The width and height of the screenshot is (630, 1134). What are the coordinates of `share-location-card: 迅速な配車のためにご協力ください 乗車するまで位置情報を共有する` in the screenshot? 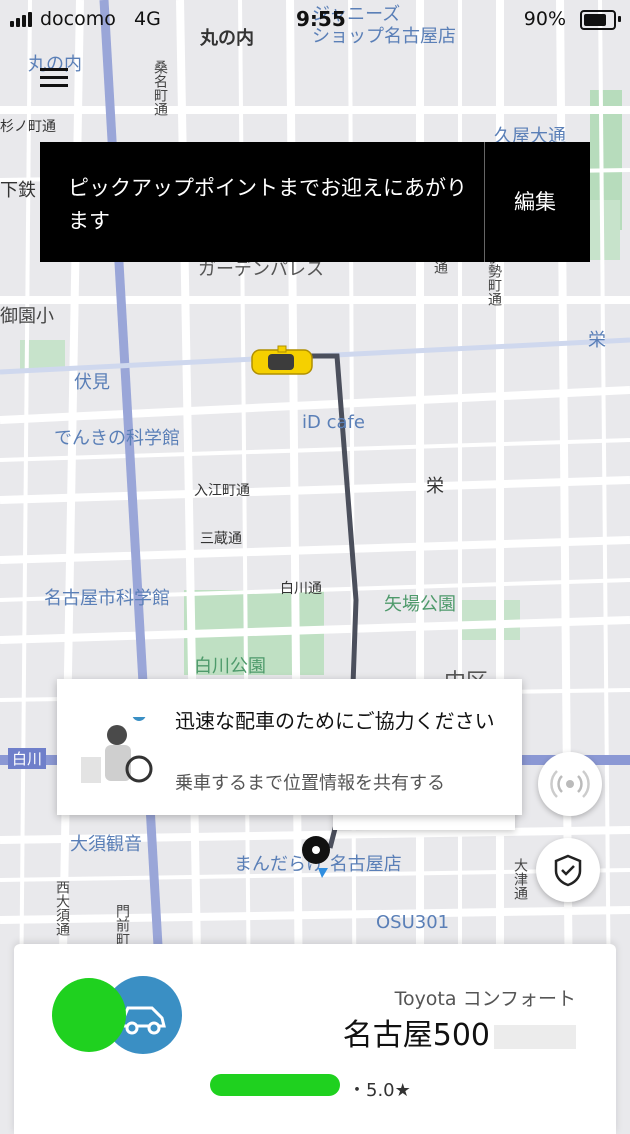 It's located at (289, 747).